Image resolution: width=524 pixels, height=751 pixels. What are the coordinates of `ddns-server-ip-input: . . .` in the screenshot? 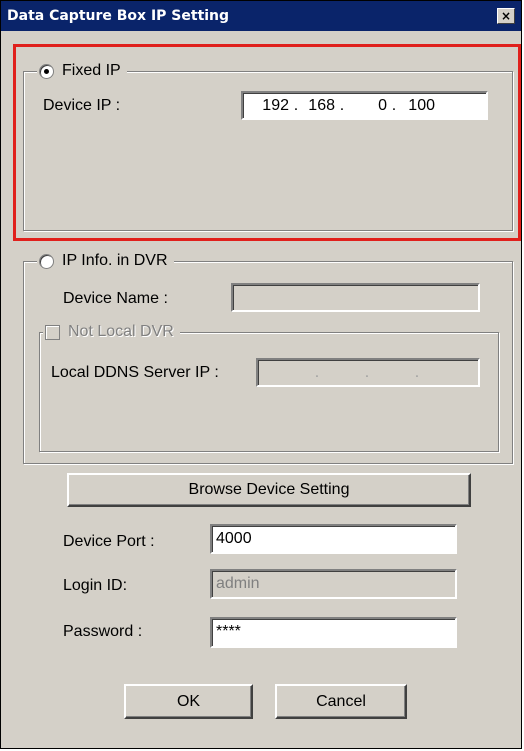 It's located at (368, 372).